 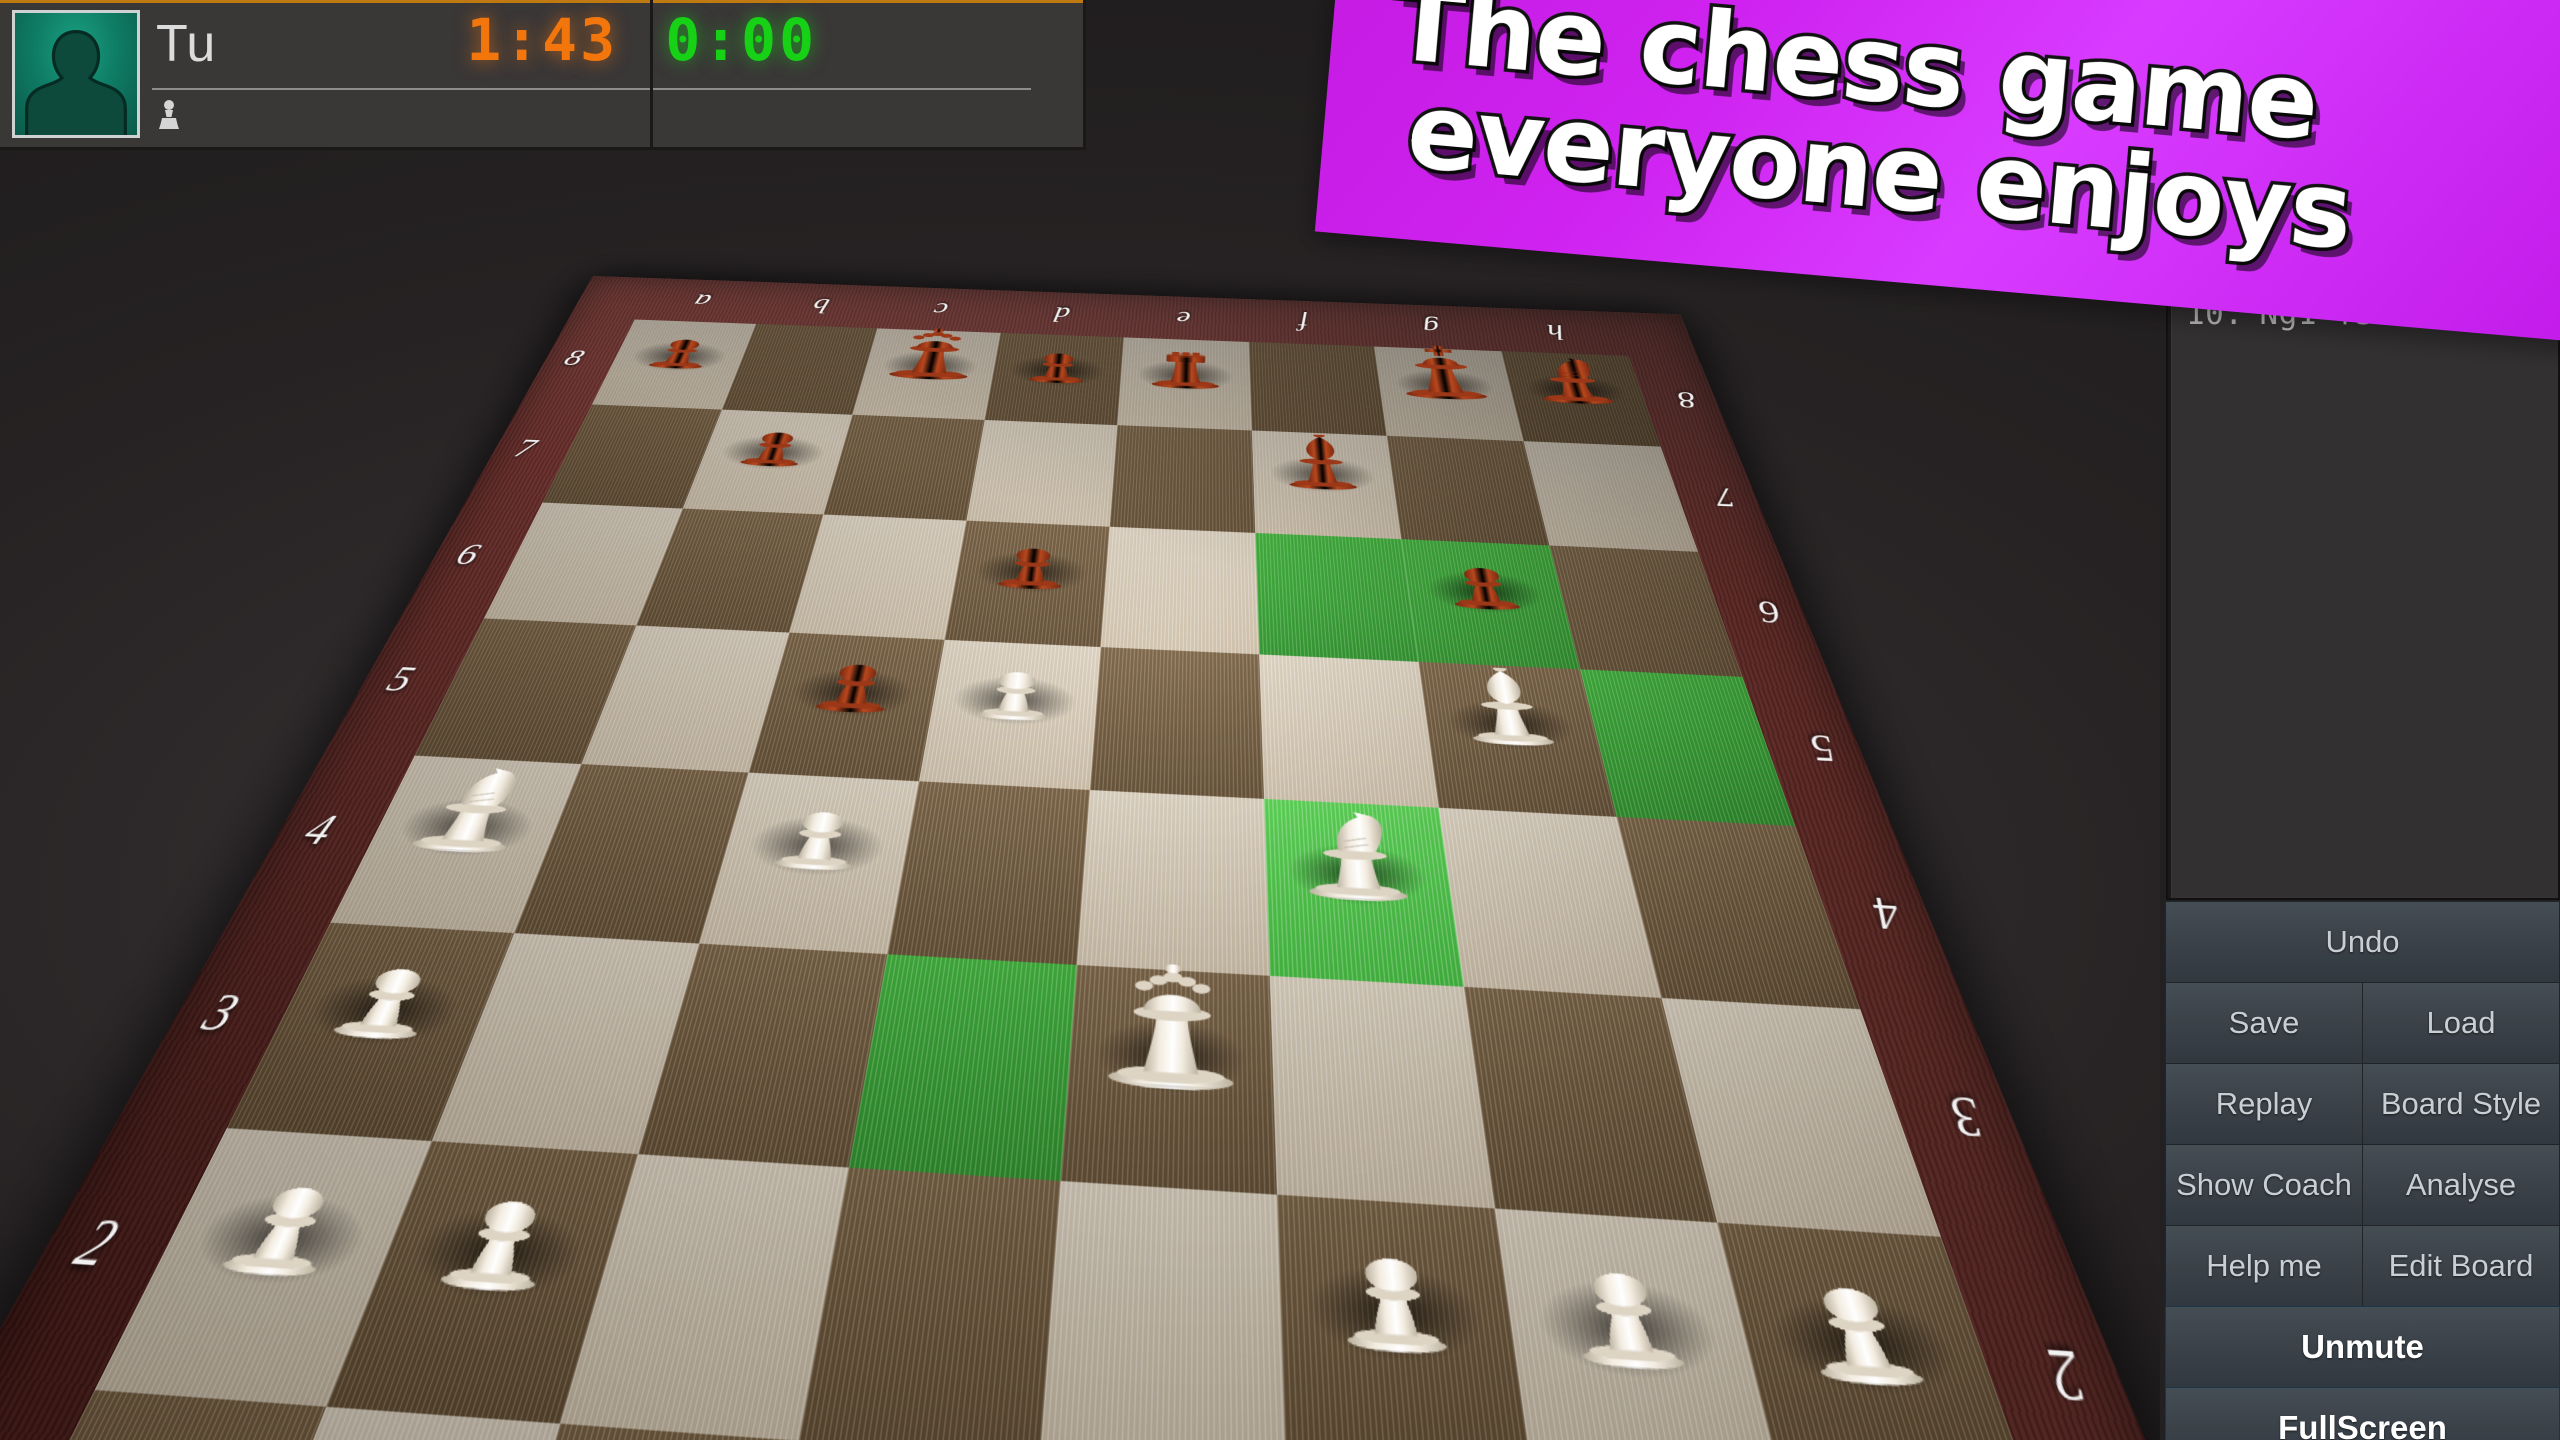 What do you see at coordinates (1348, 730) in the screenshot?
I see `square-f5` at bounding box center [1348, 730].